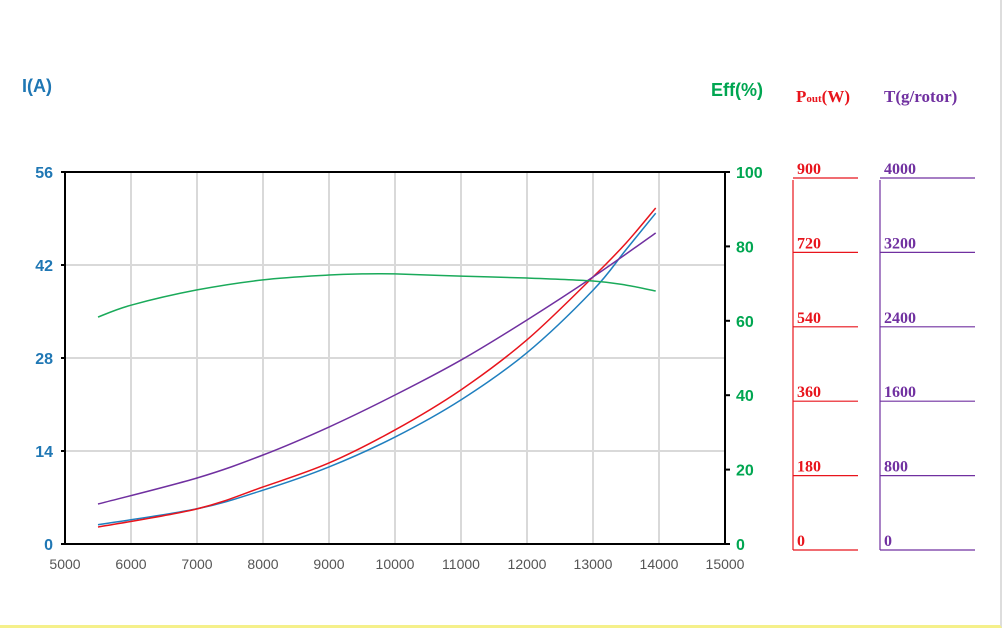 The height and width of the screenshot is (628, 1002). Describe the element at coordinates (44, 266) in the screenshot. I see `current-tick-label: 42` at that location.